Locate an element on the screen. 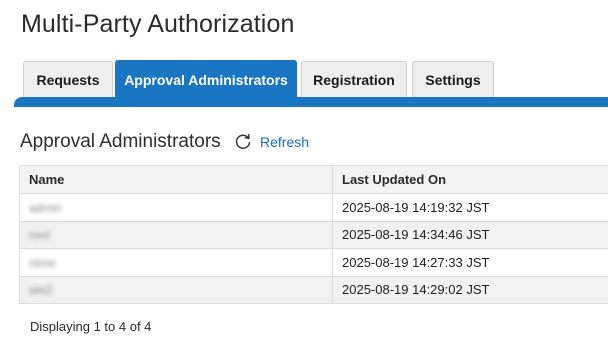 This screenshot has height=342, width=608. refresh-label: Refresh is located at coordinates (285, 142).